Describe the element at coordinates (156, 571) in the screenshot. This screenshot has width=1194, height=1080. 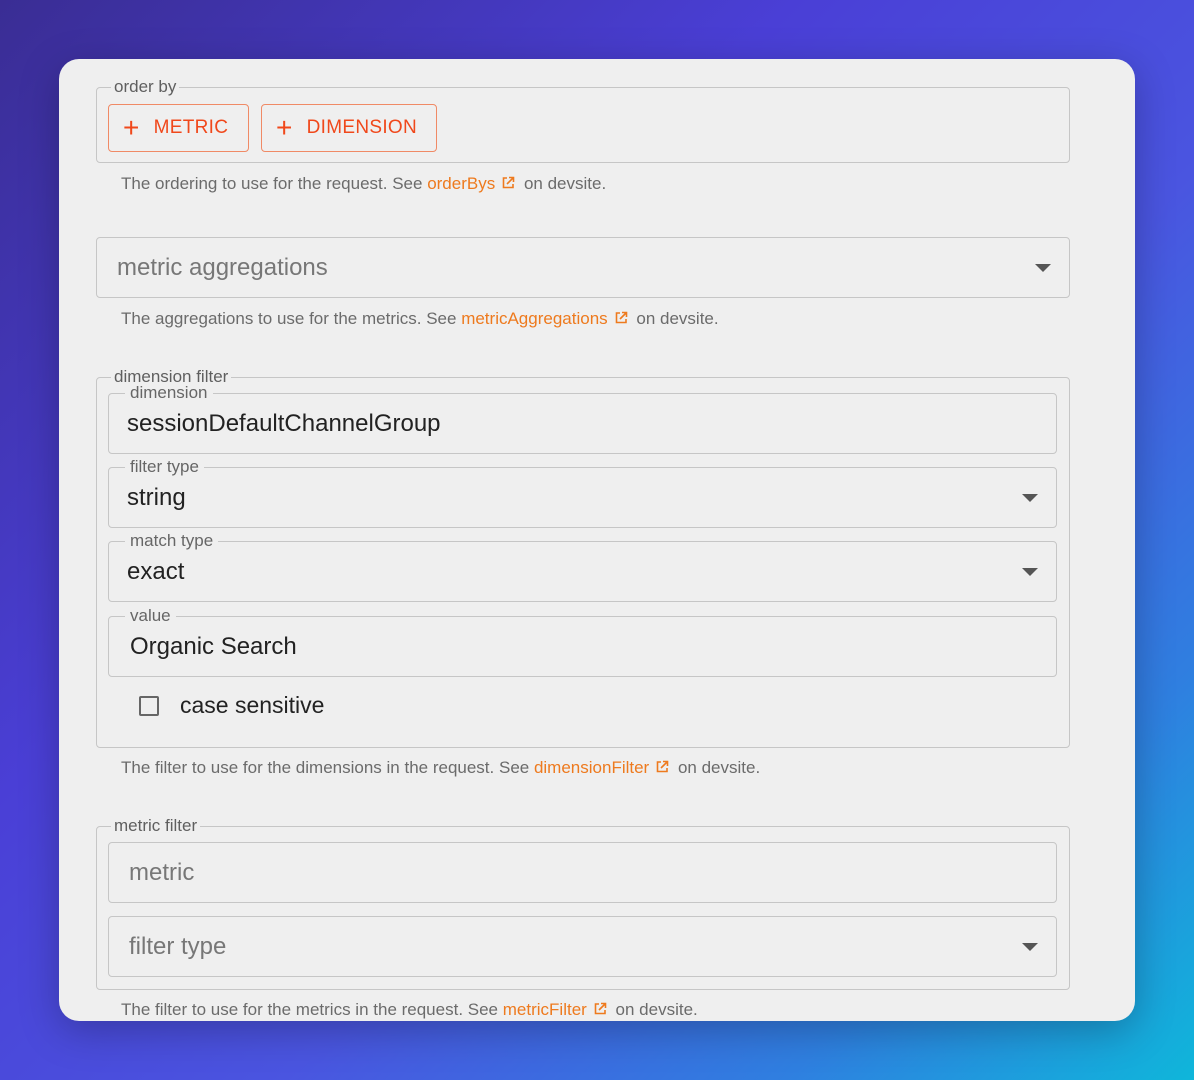
I see `match-type-value: exact` at that location.